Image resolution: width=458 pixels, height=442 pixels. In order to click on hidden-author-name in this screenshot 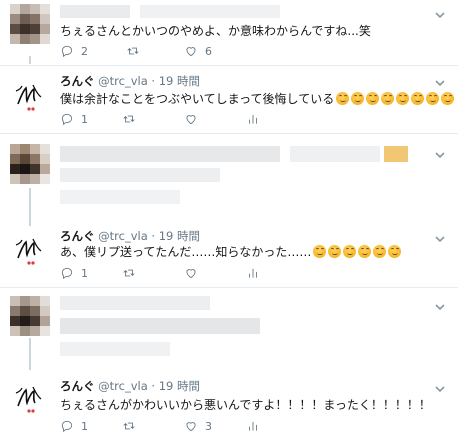, I will do `click(95, 11)`.